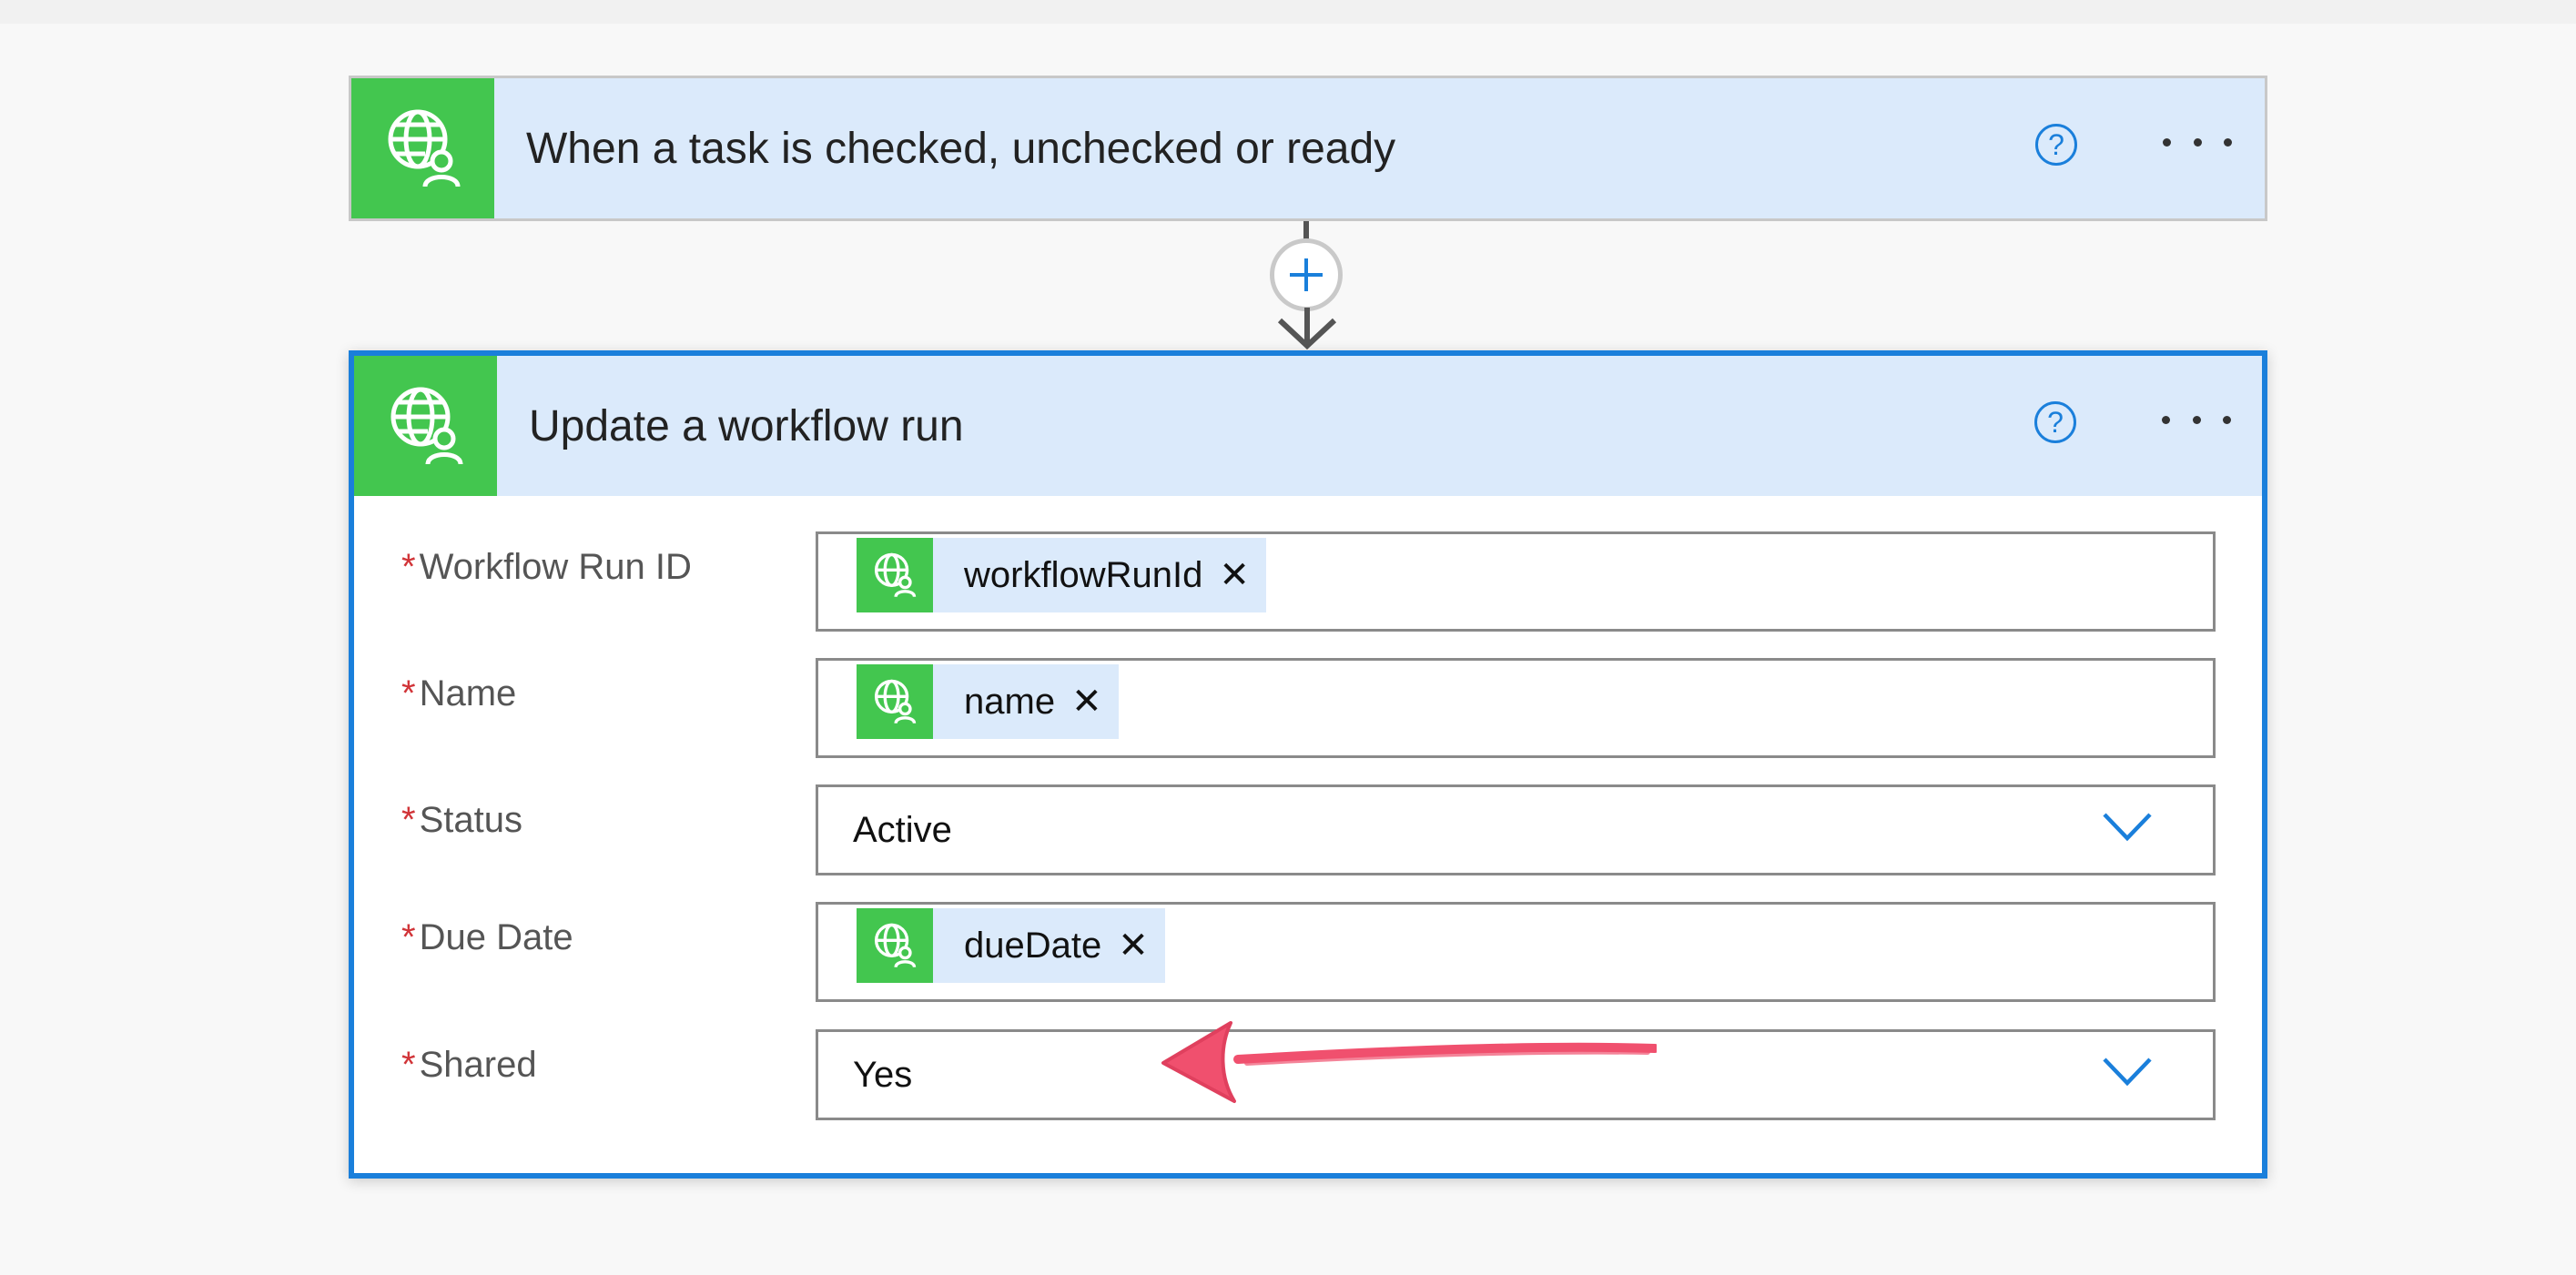  I want to click on label-text: Due Date, so click(496, 937).